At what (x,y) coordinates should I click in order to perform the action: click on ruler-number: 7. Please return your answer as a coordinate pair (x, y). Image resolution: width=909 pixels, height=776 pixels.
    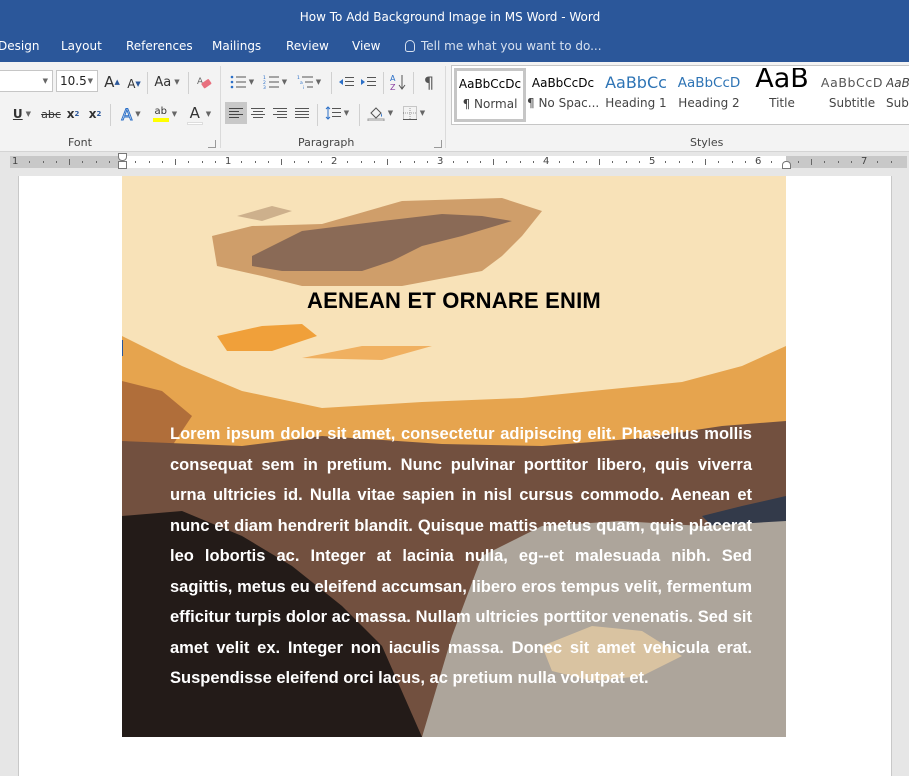
    Looking at the image, I should click on (864, 161).